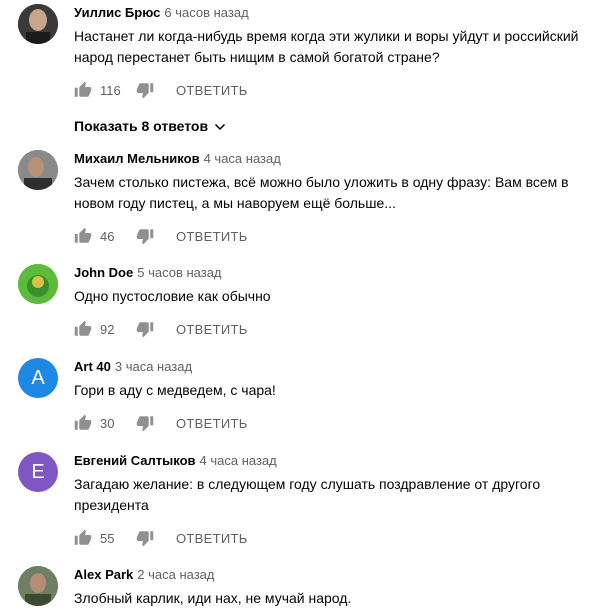 This screenshot has height=616, width=592. Describe the element at coordinates (175, 574) in the screenshot. I see `comment-time: 2 часа назад` at that location.